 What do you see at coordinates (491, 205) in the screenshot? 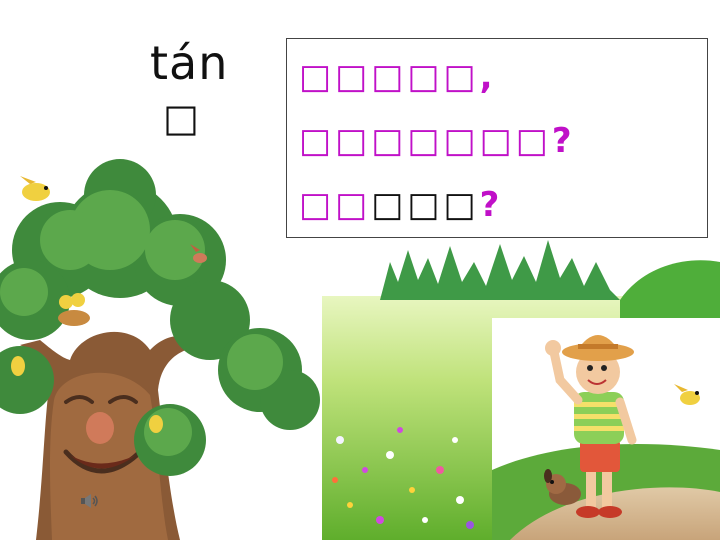
I see `text-line-3-end: ?` at bounding box center [491, 205].